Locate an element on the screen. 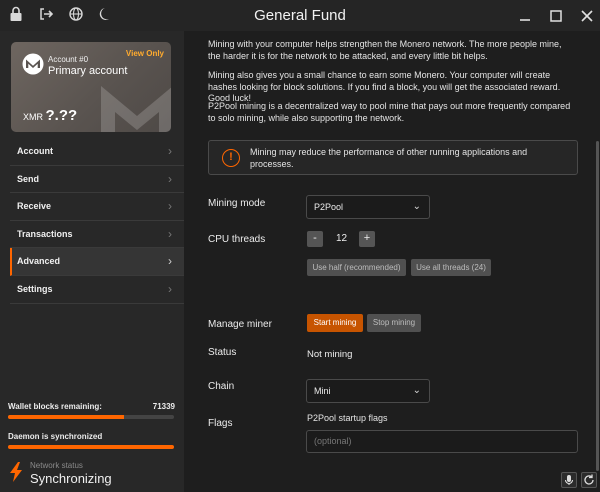 The image size is (600, 492). sidebar-item-label: Transactions is located at coordinates (45, 233).